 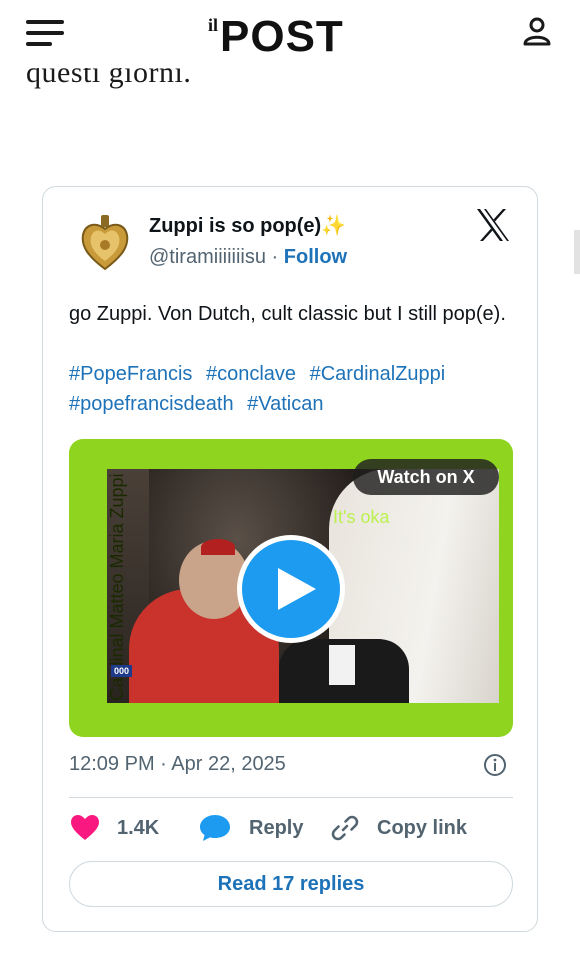 What do you see at coordinates (130, 374) in the screenshot?
I see `hashtag-link: #PopeFrancis` at bounding box center [130, 374].